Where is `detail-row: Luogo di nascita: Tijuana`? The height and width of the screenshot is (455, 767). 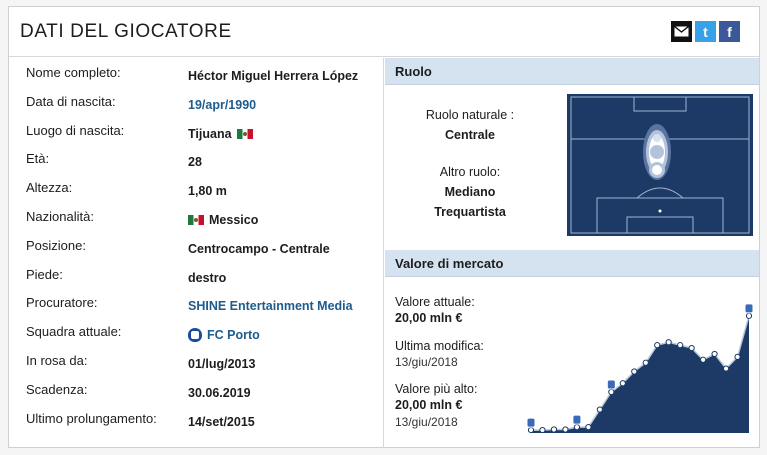 detail-row: Luogo di nascita: Tijuana is located at coordinates (196, 134).